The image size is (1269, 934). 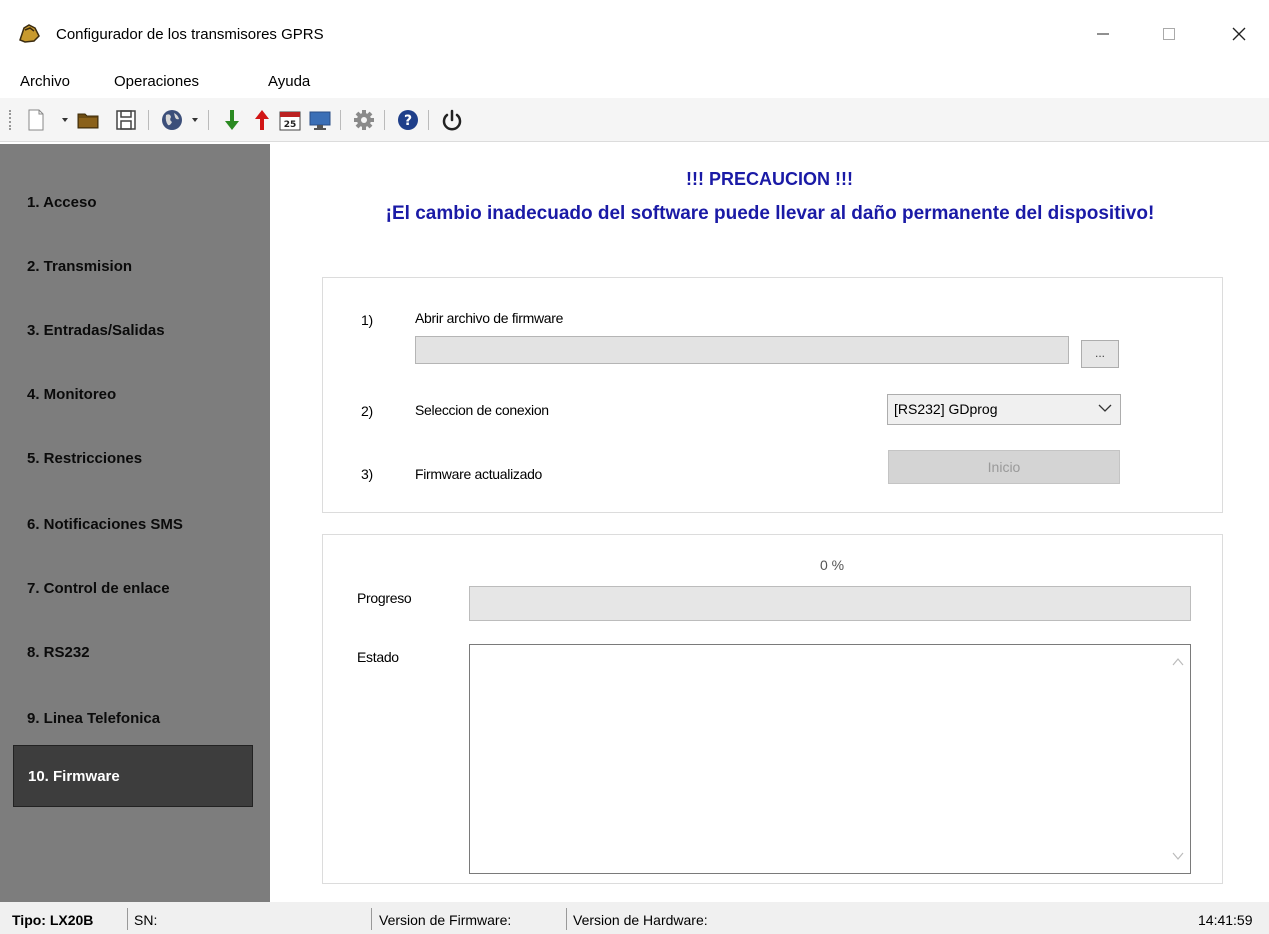 What do you see at coordinates (769, 179) in the screenshot?
I see `warning-title: !!! PRECAUCION !!!` at bounding box center [769, 179].